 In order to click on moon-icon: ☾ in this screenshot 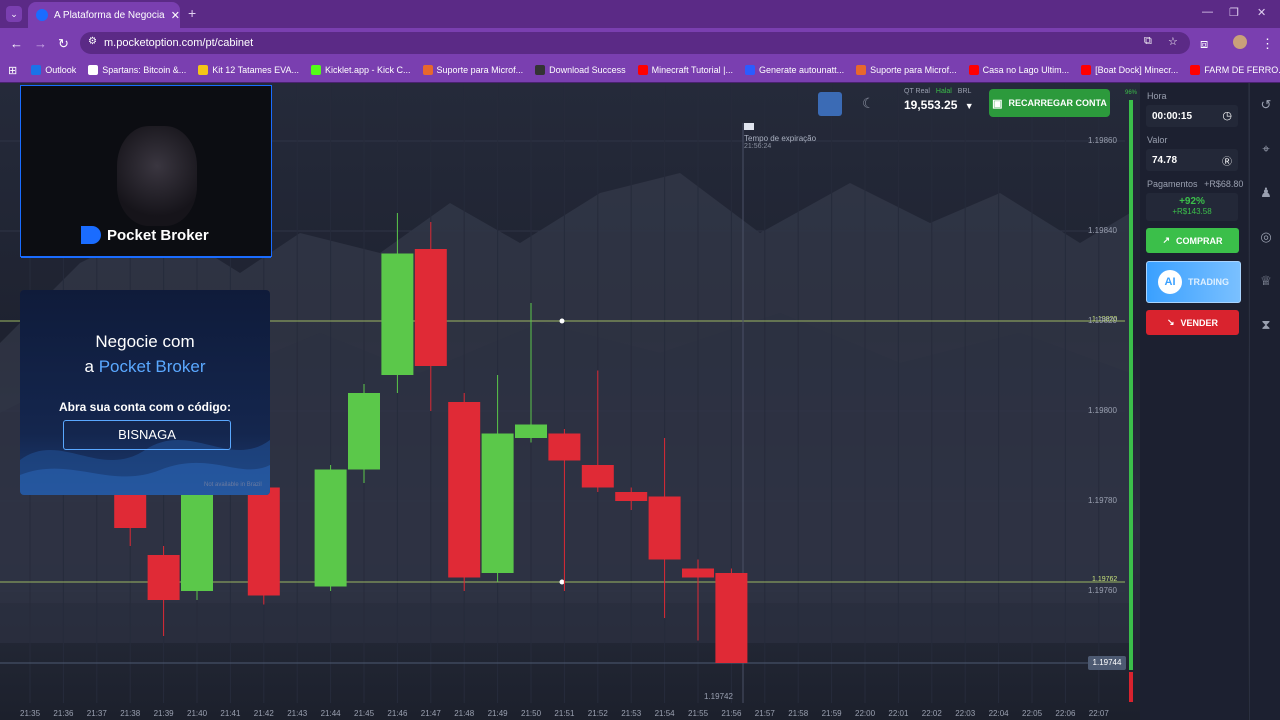, I will do `click(868, 103)`.